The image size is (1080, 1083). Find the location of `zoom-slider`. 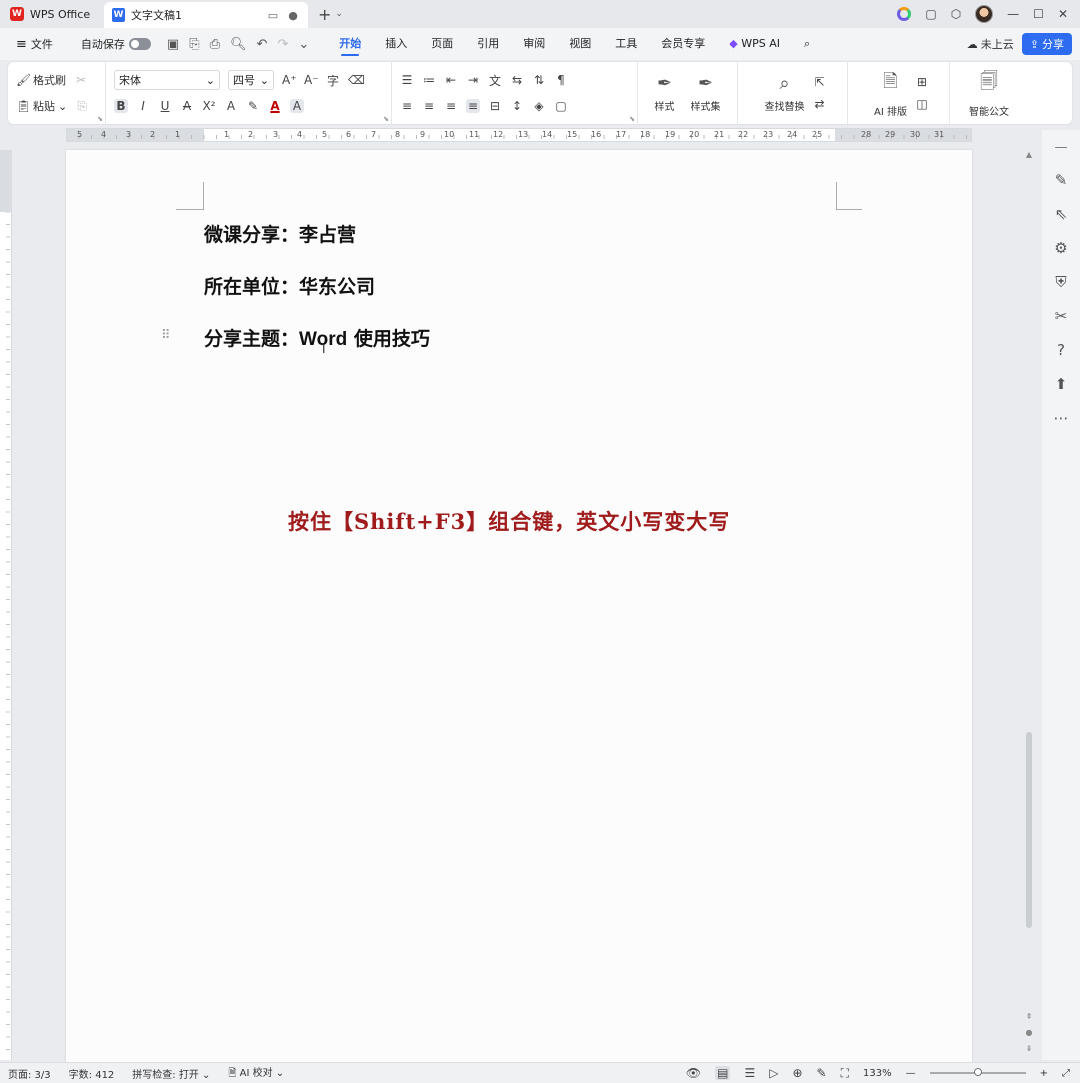

zoom-slider is located at coordinates (977, 1072).